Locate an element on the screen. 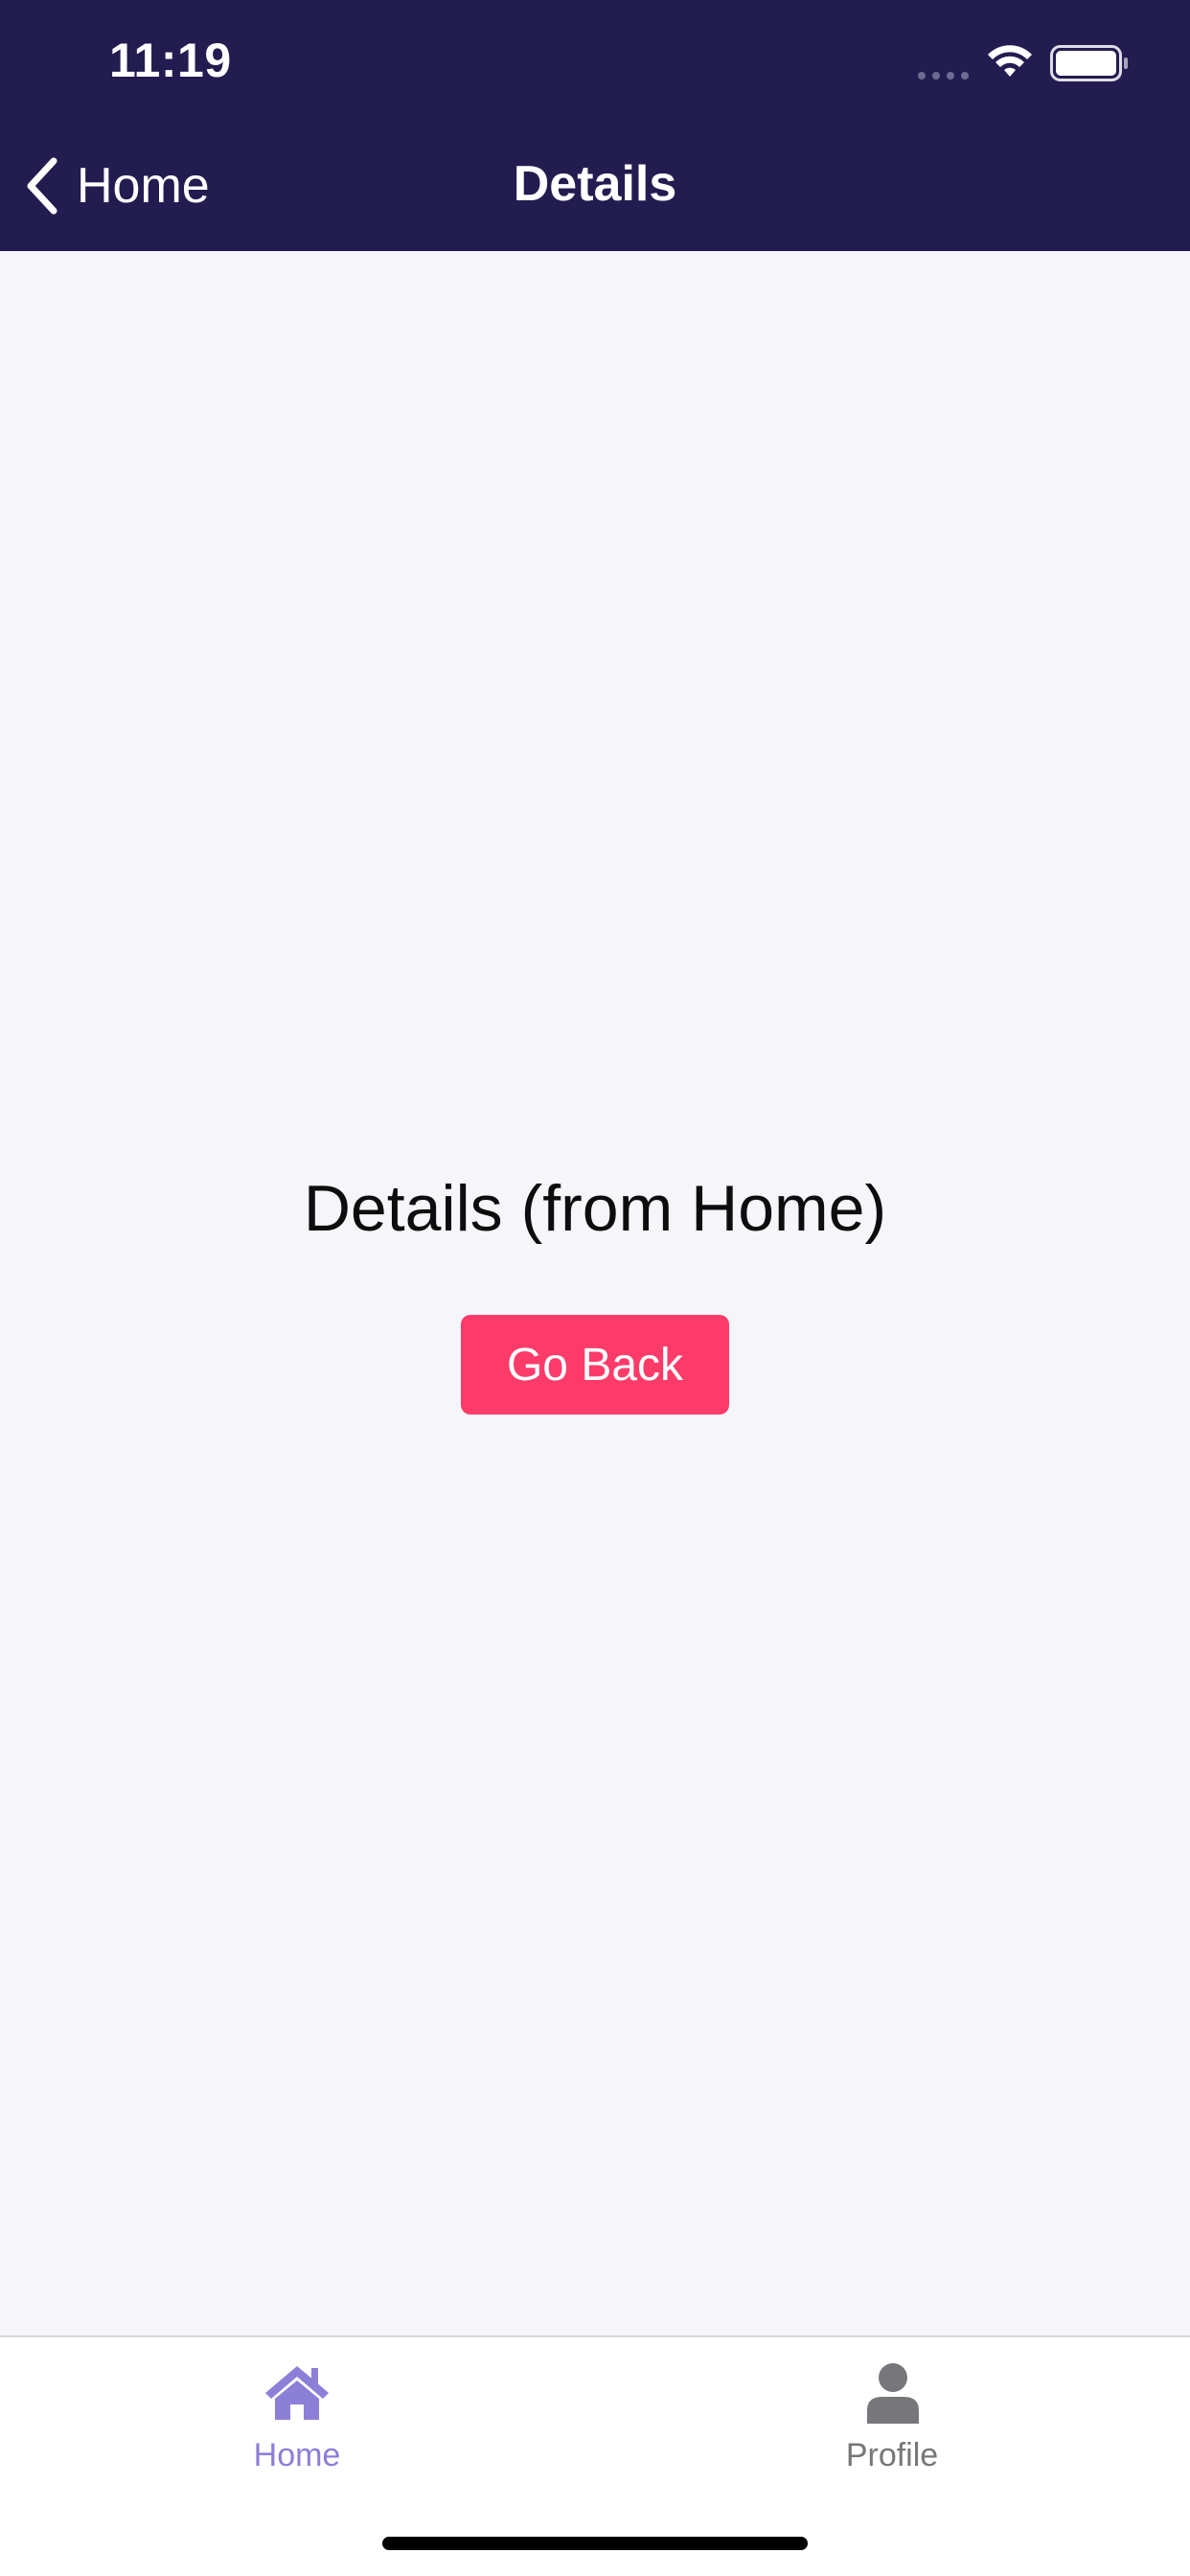 The image size is (1190, 2576). tab-profile: Profile is located at coordinates (893, 2418).